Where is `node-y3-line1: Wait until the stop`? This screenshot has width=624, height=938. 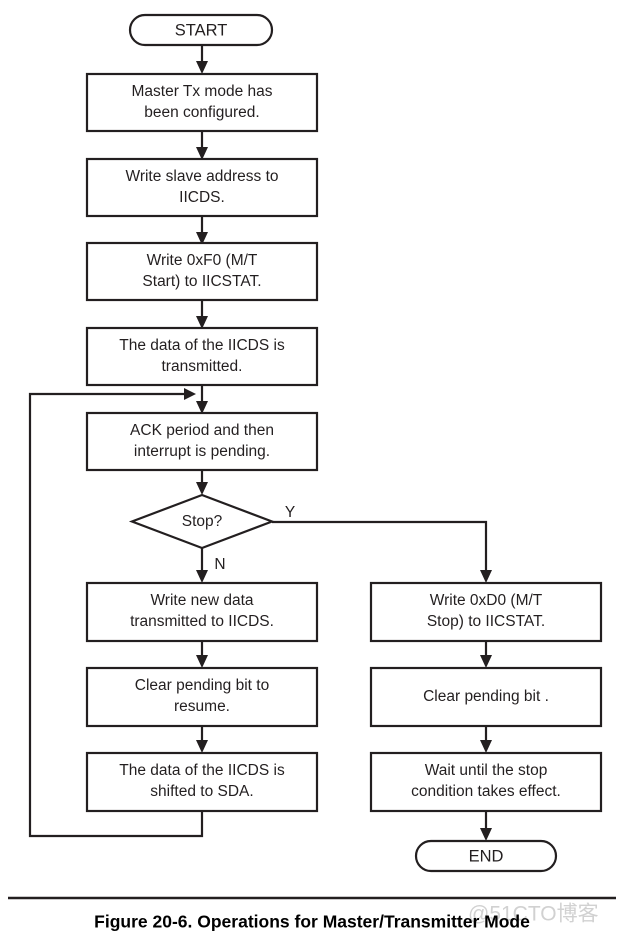 node-y3-line1: Wait until the stop is located at coordinates (486, 770).